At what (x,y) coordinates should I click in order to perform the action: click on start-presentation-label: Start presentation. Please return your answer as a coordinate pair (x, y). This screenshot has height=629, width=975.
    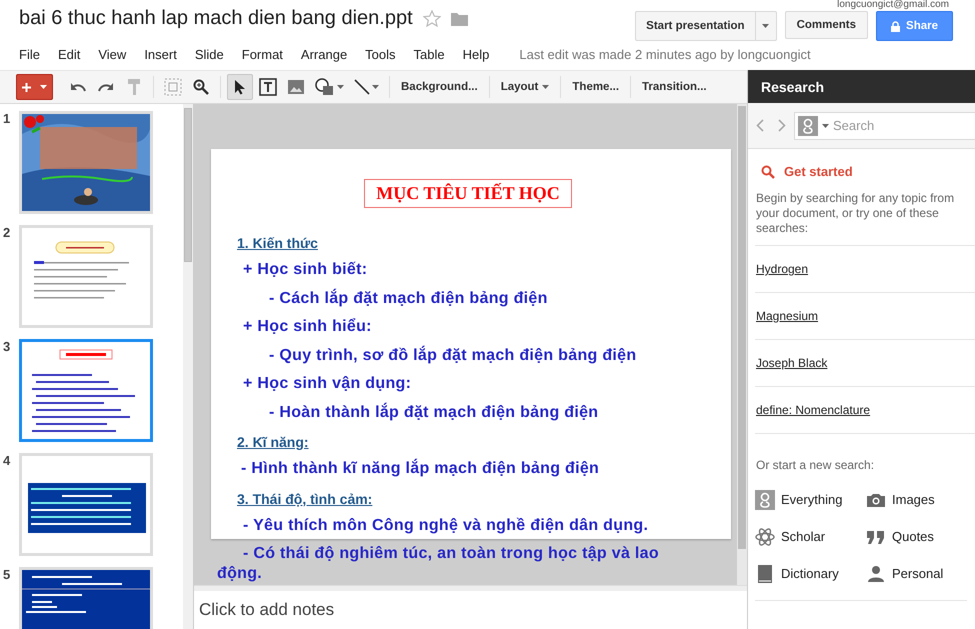
    Looking at the image, I should click on (696, 26).